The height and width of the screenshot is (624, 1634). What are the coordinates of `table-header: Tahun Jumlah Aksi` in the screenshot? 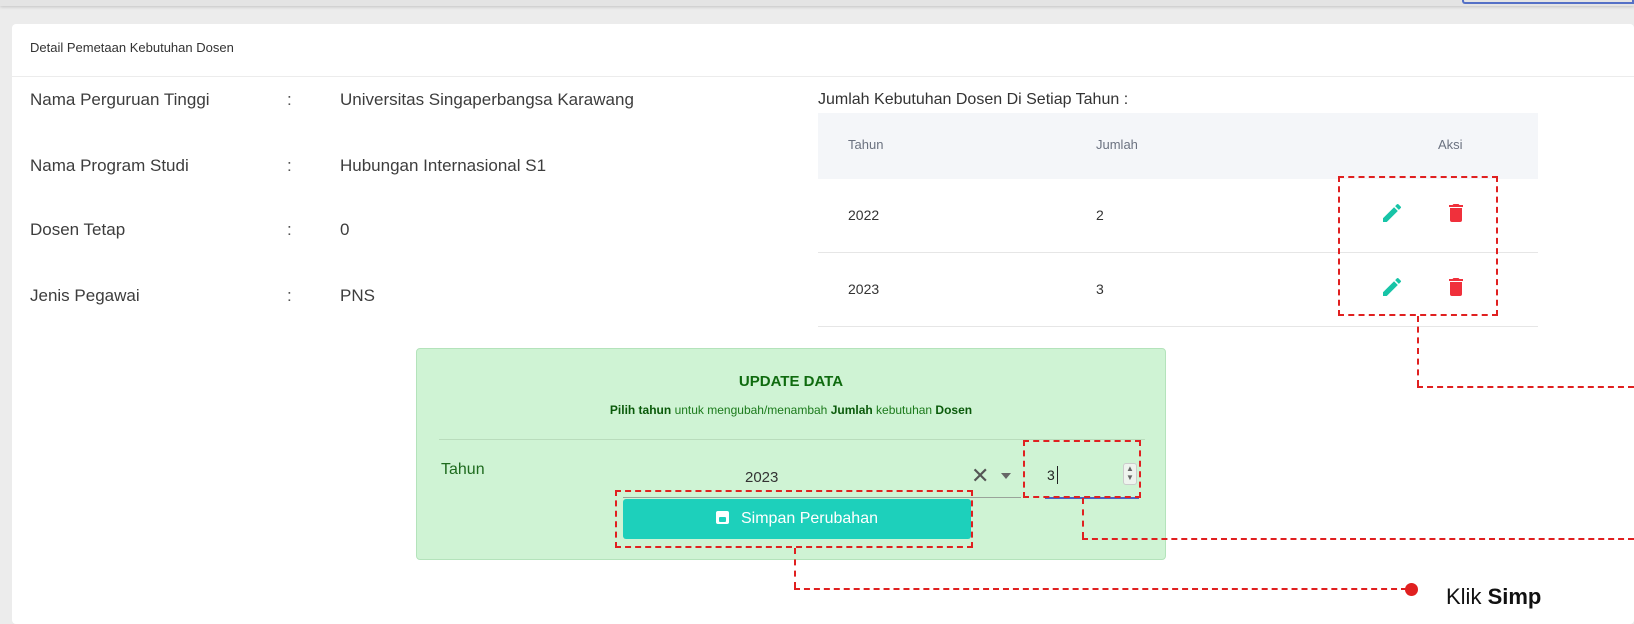 It's located at (1178, 146).